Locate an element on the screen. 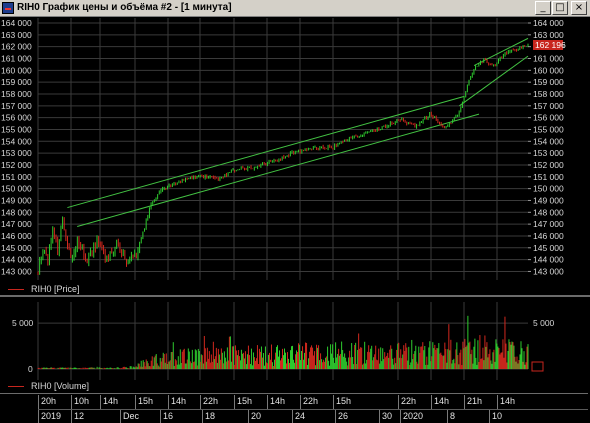  volume-legend-label: RIH0 [Volume] is located at coordinates (60, 386).